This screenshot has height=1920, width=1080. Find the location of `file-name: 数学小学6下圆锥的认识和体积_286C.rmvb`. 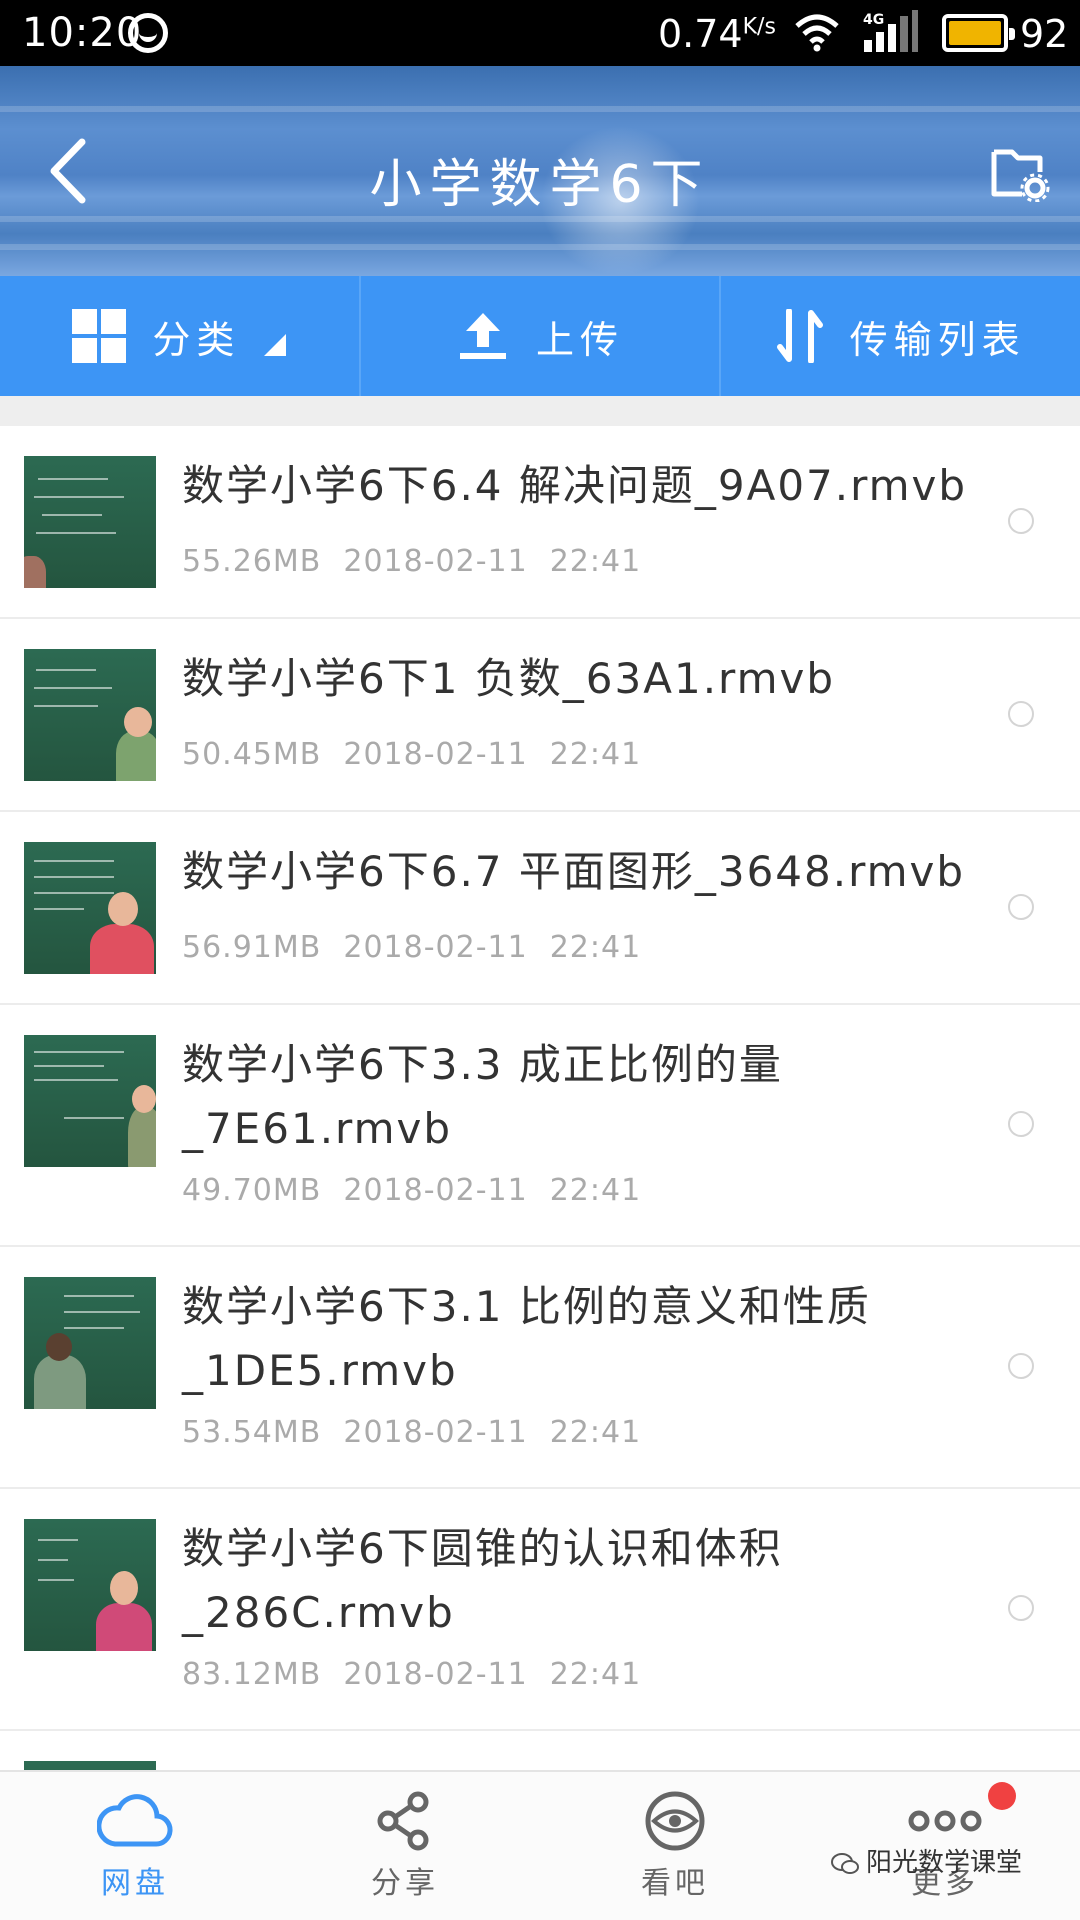

file-name: 数学小学6下圆锥的认识和体积_286C.rmvb is located at coordinates (482, 1580).